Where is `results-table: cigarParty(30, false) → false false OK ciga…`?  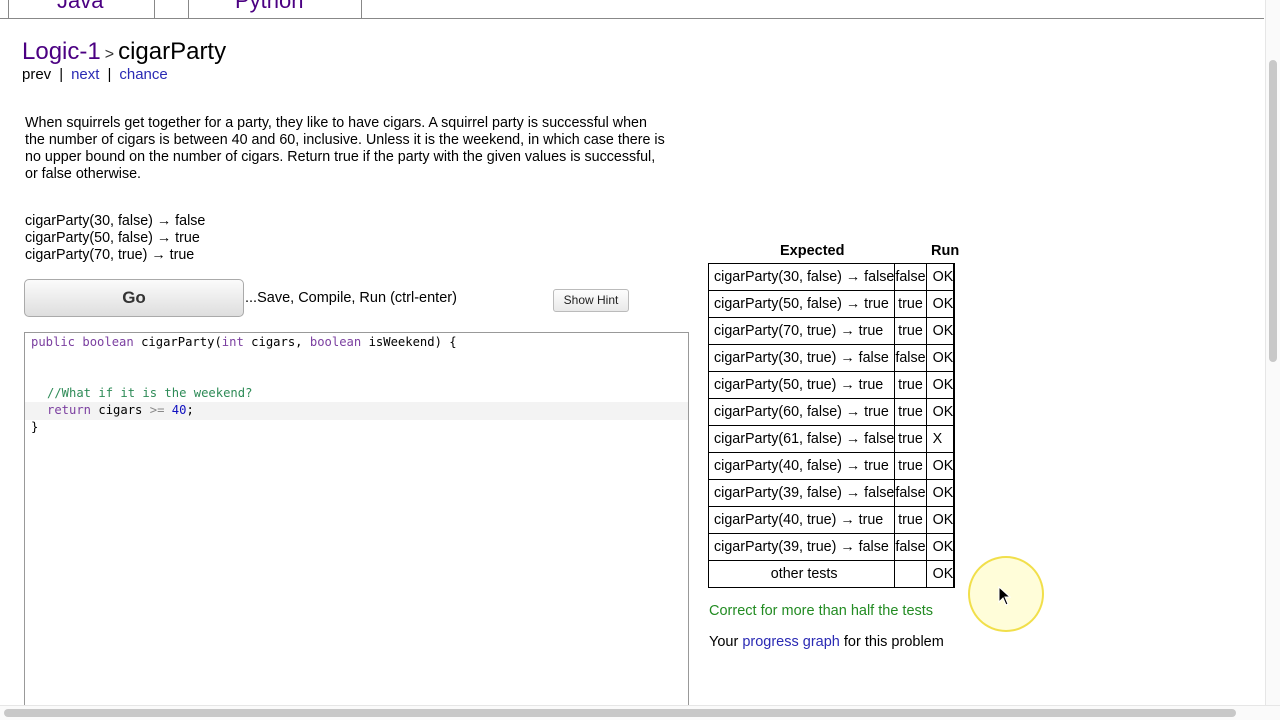
results-table: cigarParty(30, false) → false false OK ciga… is located at coordinates (831, 425).